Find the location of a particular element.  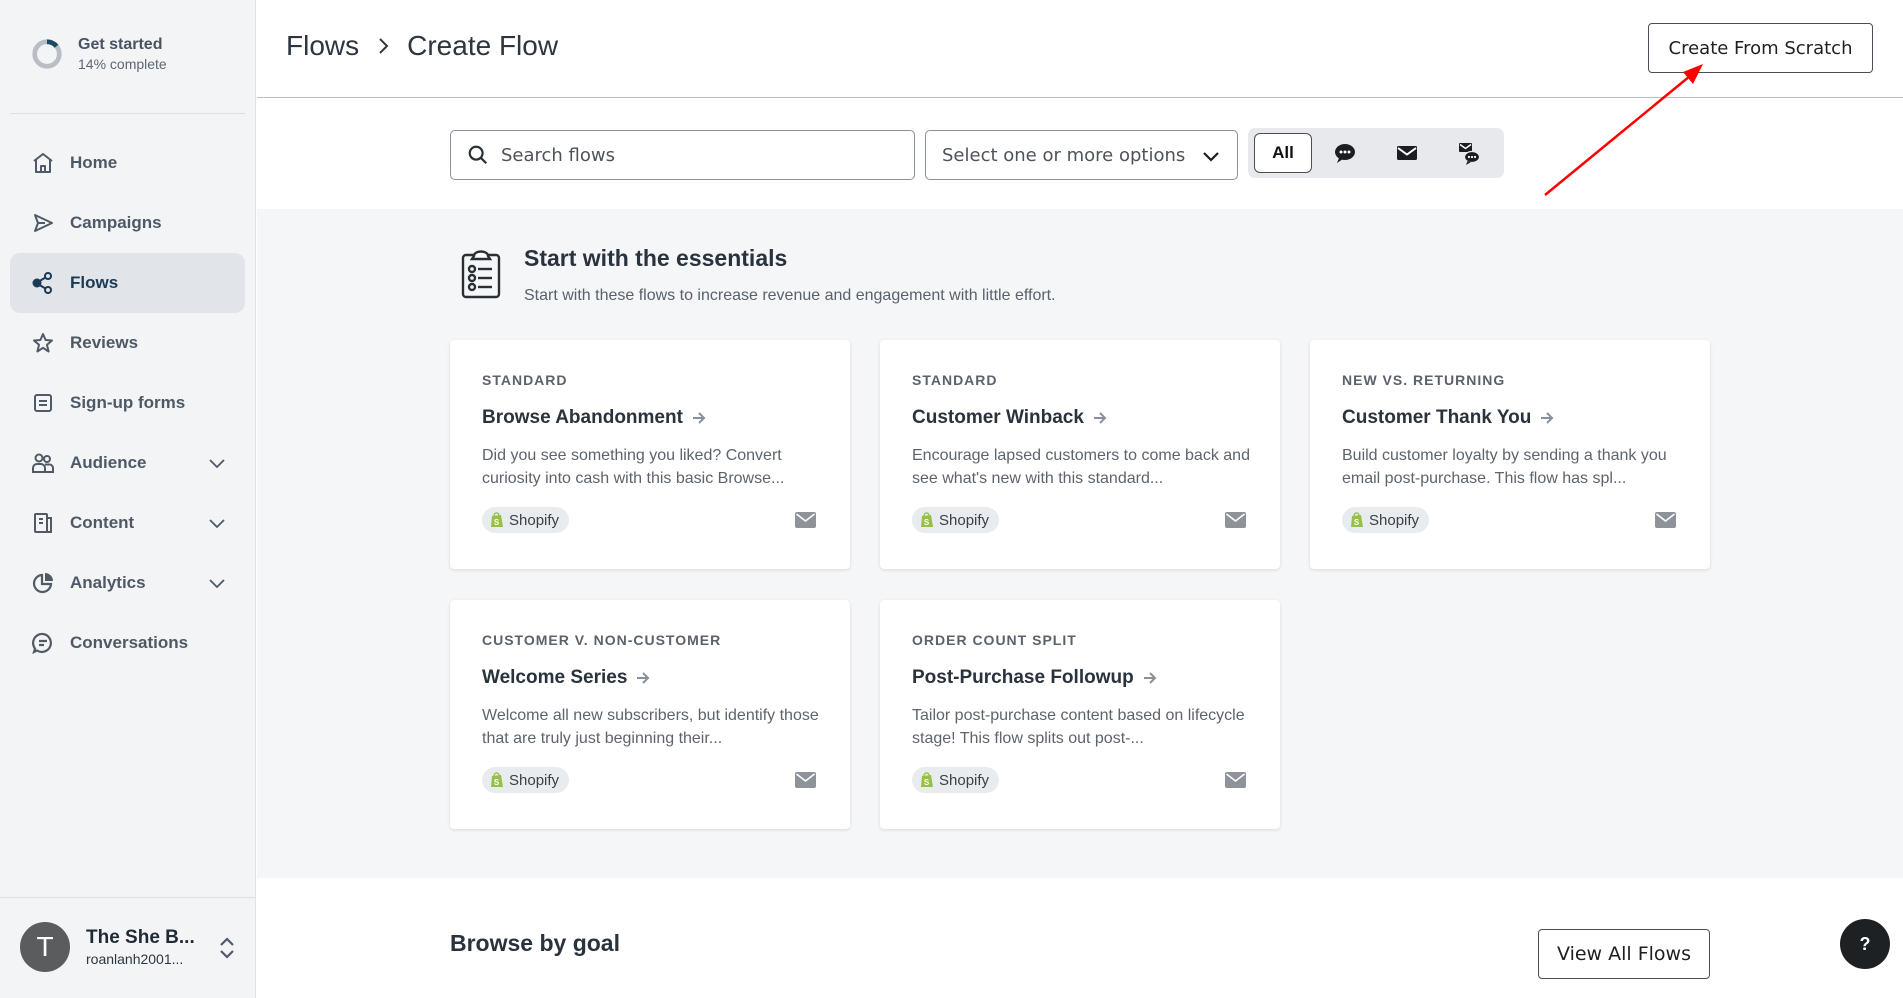

search-input is located at coordinates (701, 155).